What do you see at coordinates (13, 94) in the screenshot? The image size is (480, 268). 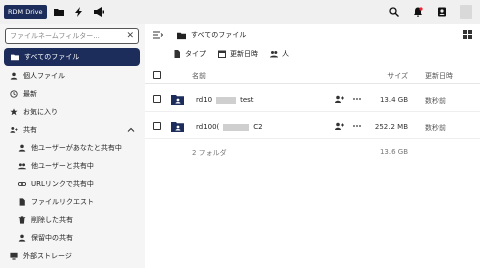 I see `history-icon` at bounding box center [13, 94].